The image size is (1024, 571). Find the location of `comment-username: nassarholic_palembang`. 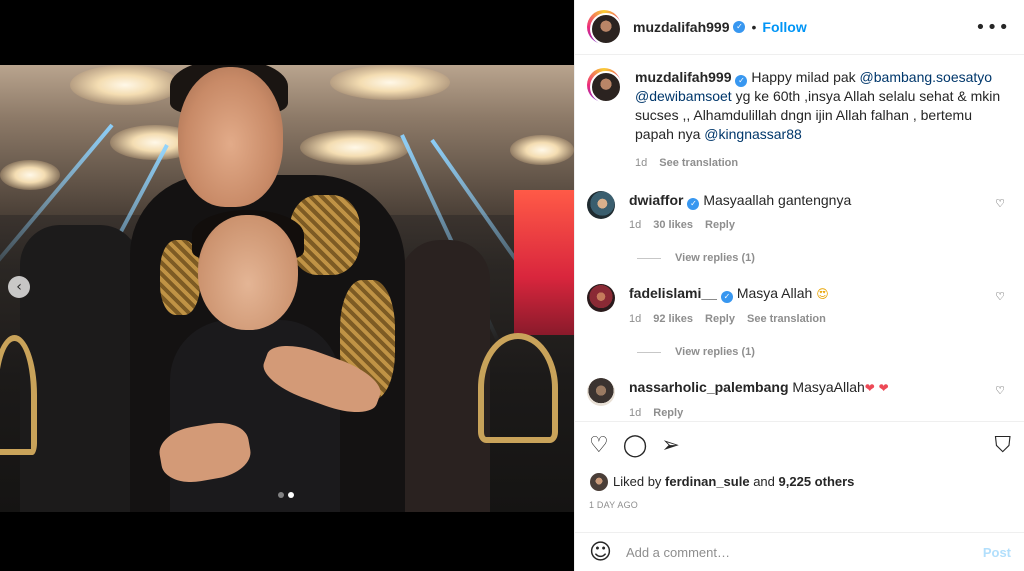

comment-username: nassarholic_palembang is located at coordinates (709, 387).